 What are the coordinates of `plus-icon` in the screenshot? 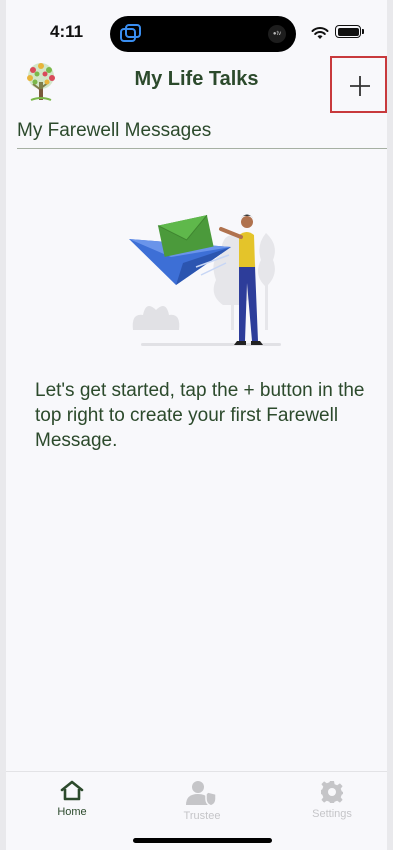 It's located at (360, 86).